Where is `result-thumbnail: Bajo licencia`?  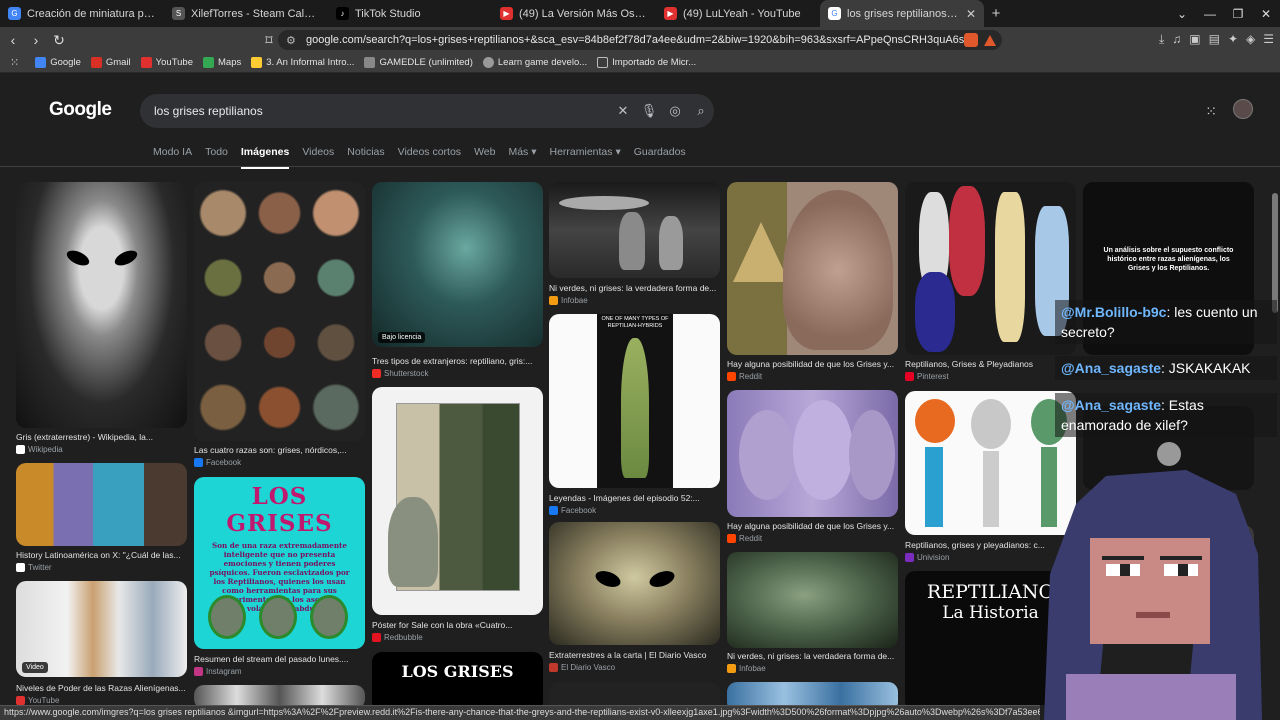 result-thumbnail: Bajo licencia is located at coordinates (457, 264).